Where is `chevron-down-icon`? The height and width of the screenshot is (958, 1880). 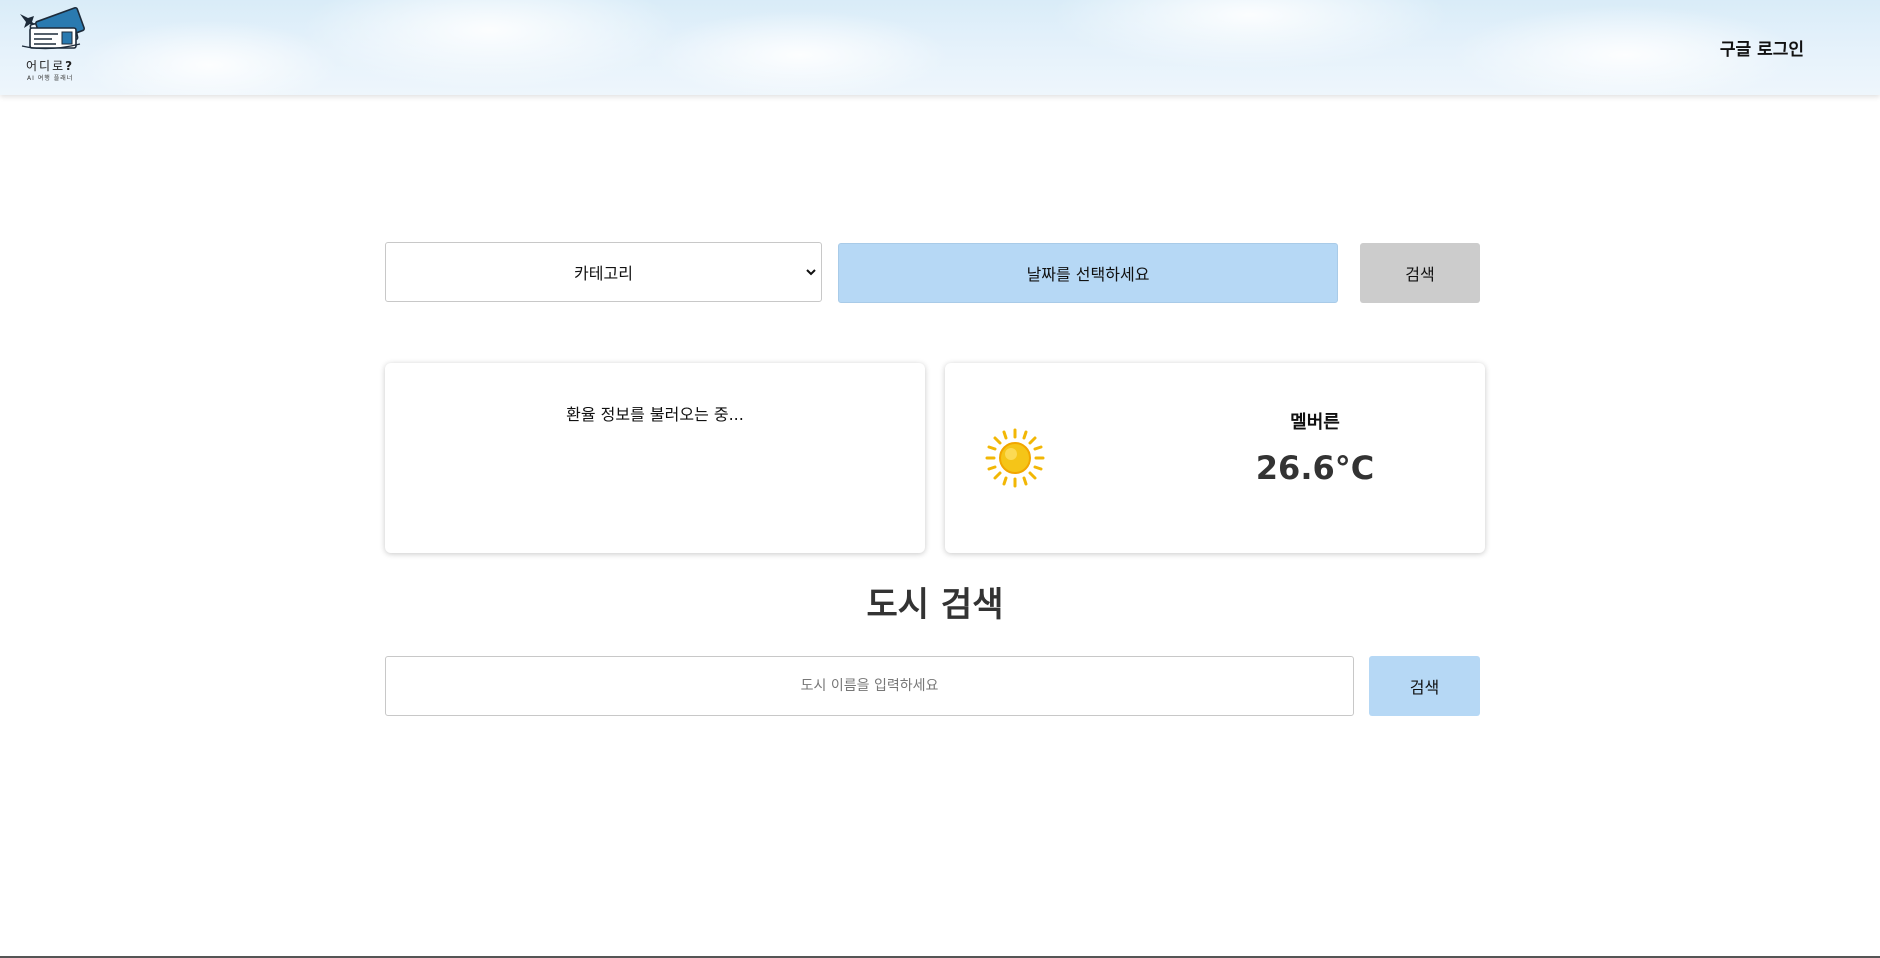
chevron-down-icon is located at coordinates (811, 272).